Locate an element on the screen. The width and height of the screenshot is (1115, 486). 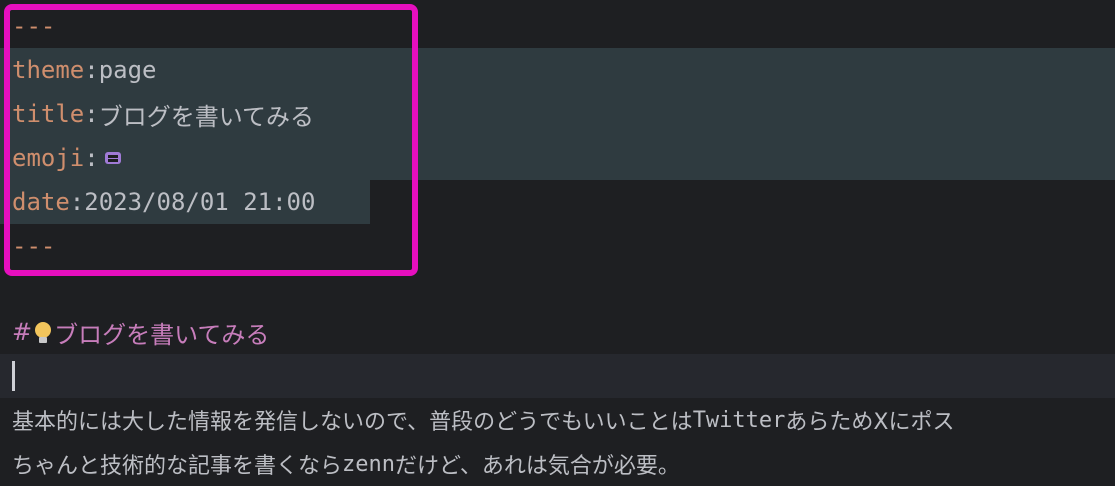
heading-line: # ブログを書いてみる is located at coordinates (557, 332).